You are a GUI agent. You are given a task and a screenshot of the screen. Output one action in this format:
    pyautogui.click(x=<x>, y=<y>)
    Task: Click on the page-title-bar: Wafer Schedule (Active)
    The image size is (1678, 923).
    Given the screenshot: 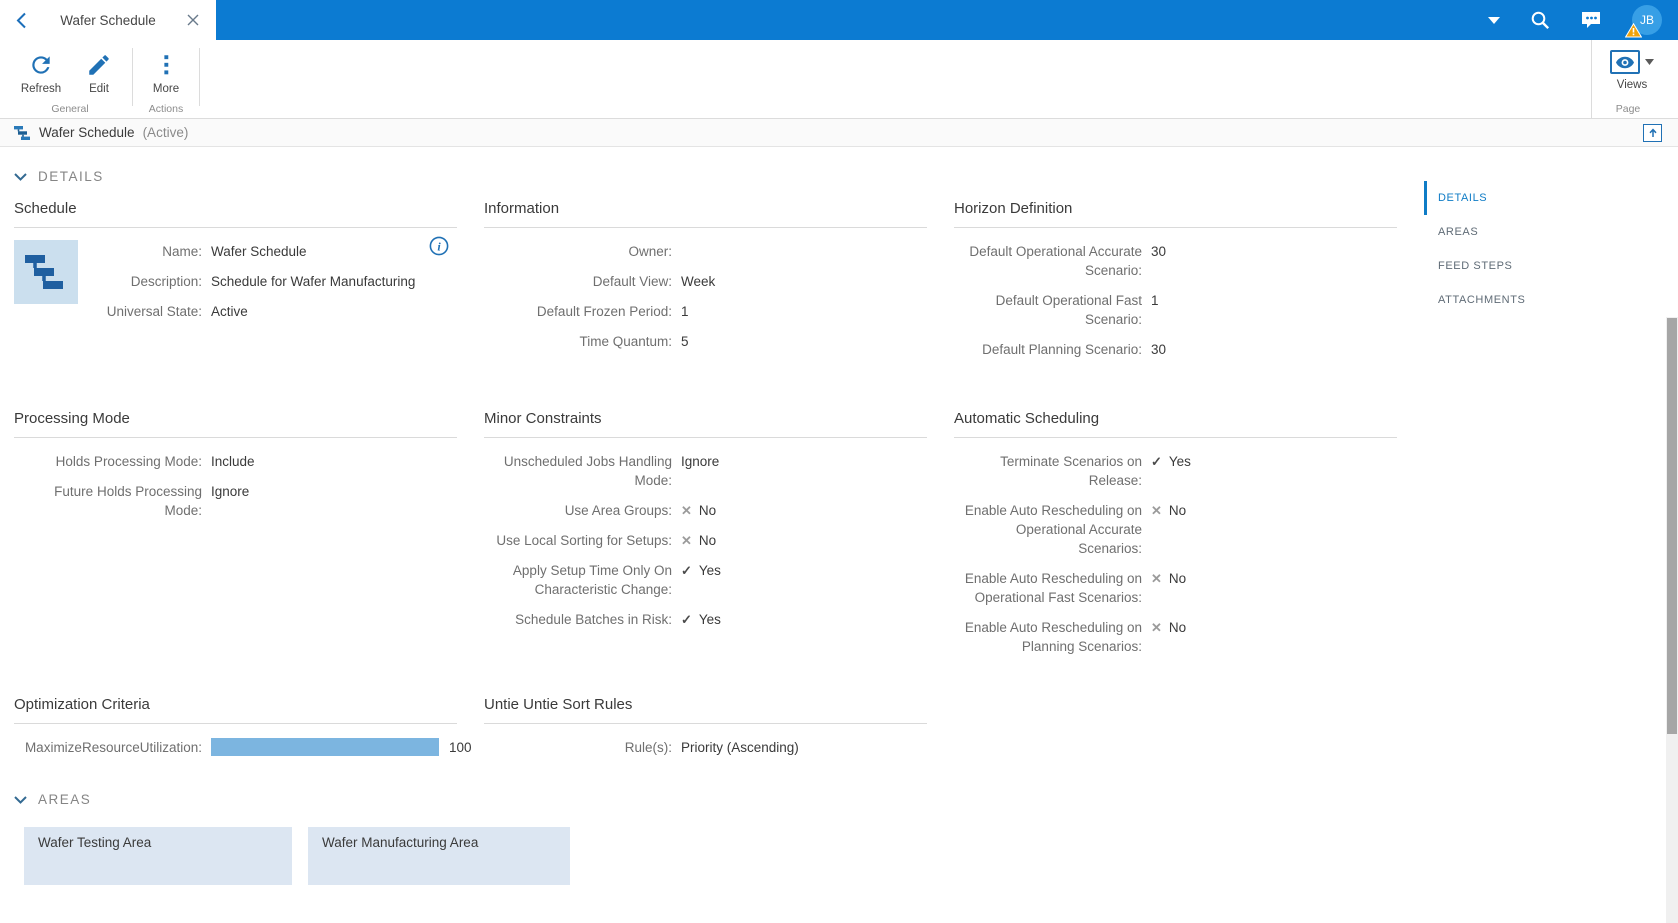 What is the action you would take?
    pyautogui.click(x=839, y=133)
    